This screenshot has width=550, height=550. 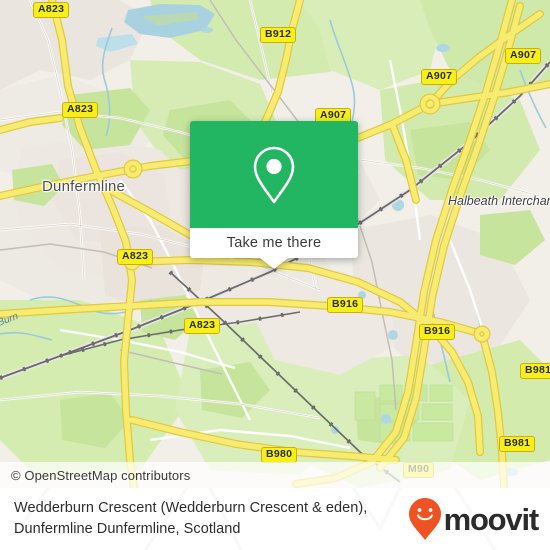 I want to click on road-shield-a823-w: A823, so click(x=80, y=110).